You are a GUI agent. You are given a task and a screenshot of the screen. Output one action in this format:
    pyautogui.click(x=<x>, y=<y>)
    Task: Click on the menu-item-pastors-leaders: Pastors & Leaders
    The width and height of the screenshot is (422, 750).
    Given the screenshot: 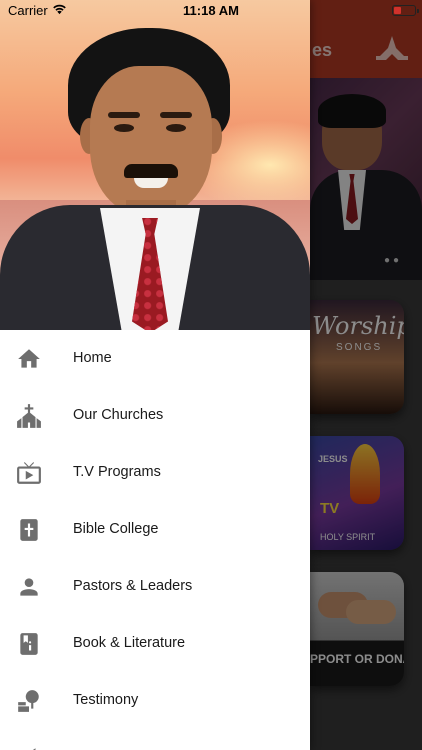 What is the action you would take?
    pyautogui.click(x=155, y=586)
    